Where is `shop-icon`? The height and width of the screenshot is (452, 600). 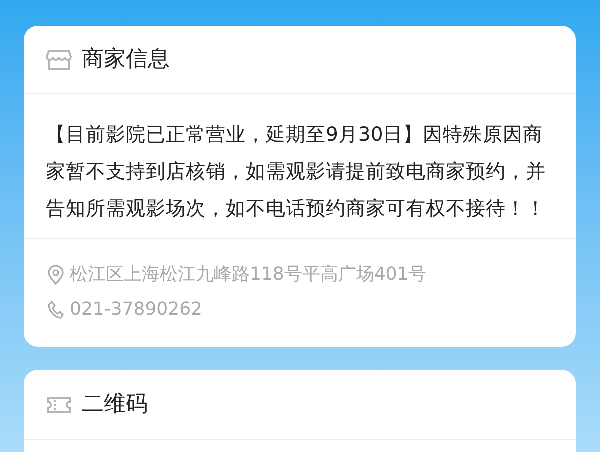
shop-icon is located at coordinates (59, 59).